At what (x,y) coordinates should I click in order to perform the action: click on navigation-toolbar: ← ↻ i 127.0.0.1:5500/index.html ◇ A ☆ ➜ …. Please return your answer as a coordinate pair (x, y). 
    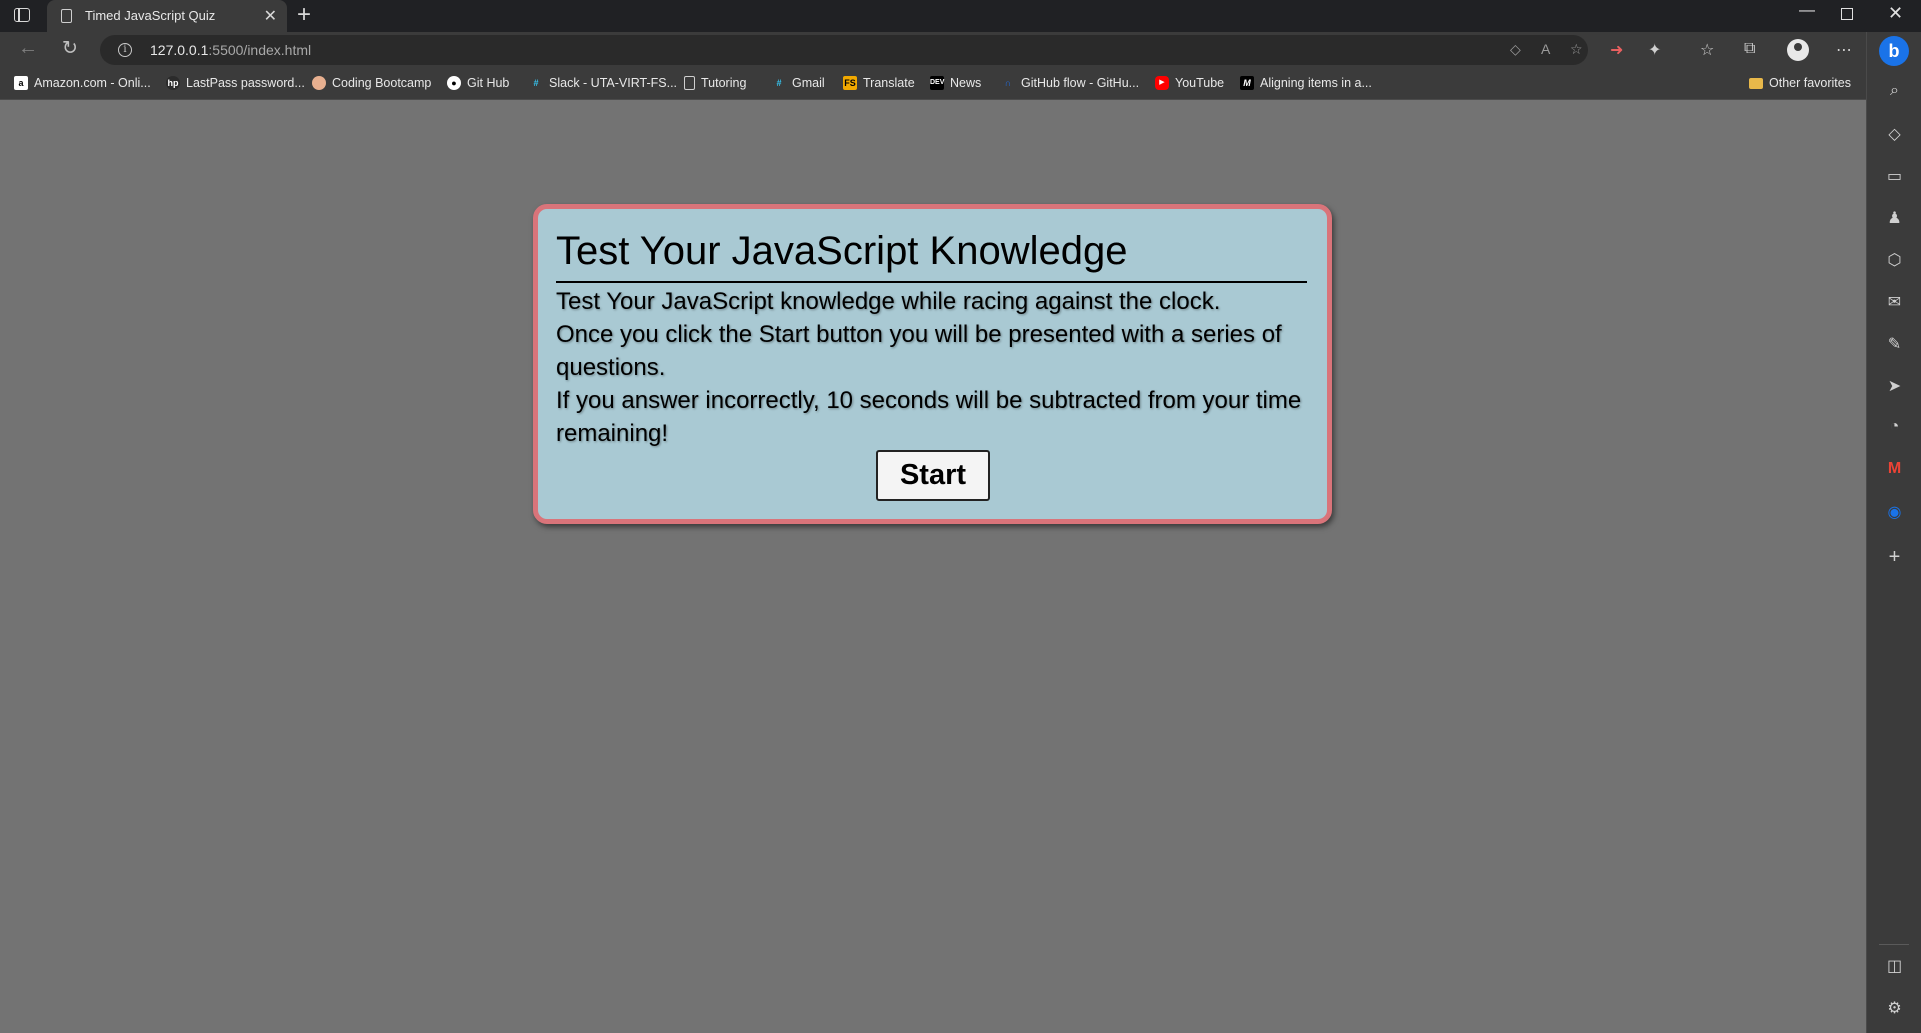
    Looking at the image, I should click on (933, 50).